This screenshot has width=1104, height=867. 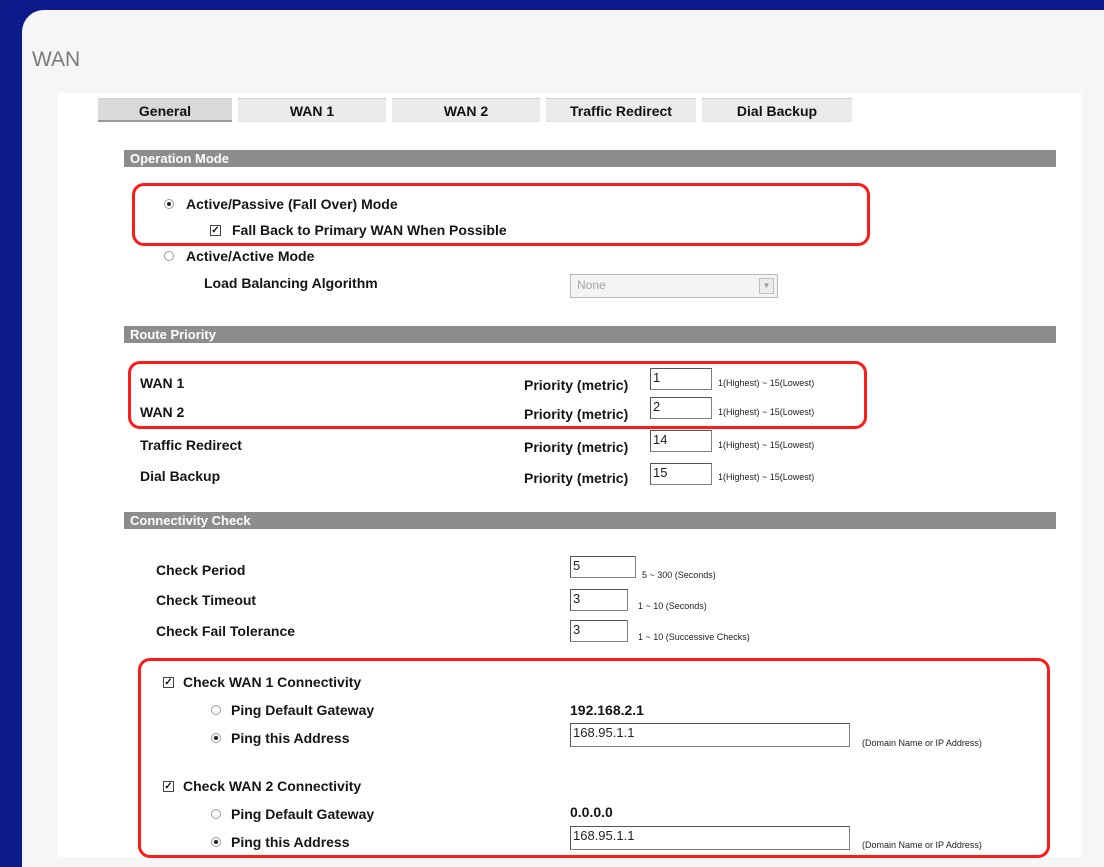 What do you see at coordinates (590, 158) in the screenshot?
I see `operation-mode-header: Operation Mode` at bounding box center [590, 158].